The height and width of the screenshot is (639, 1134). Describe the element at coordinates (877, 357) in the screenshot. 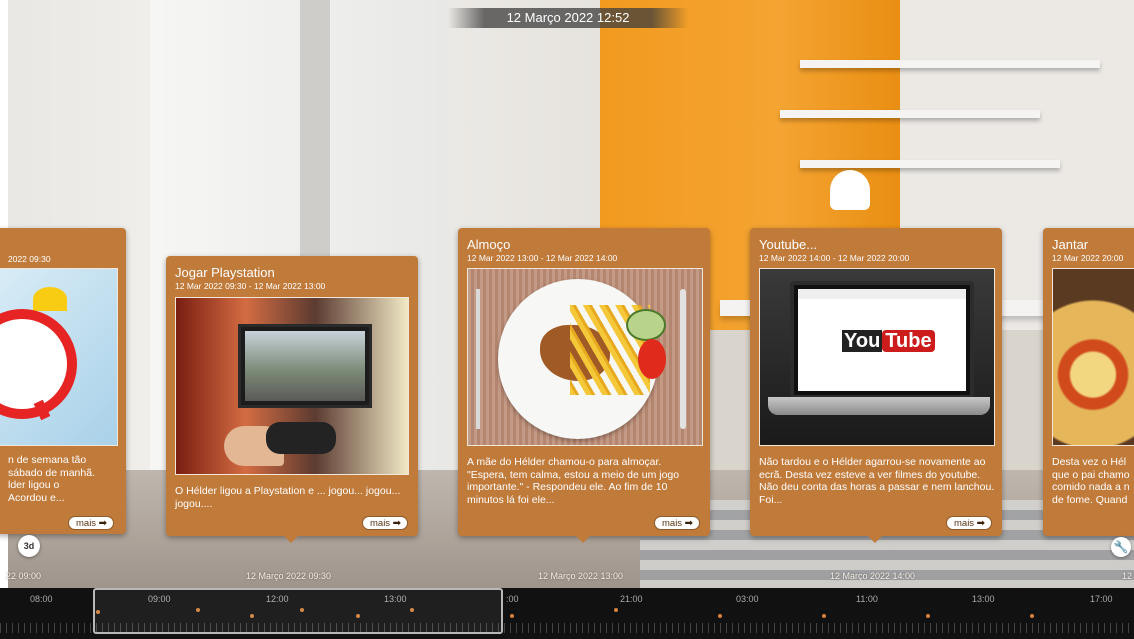

I see `youtube-laptop-image: You Tube` at that location.